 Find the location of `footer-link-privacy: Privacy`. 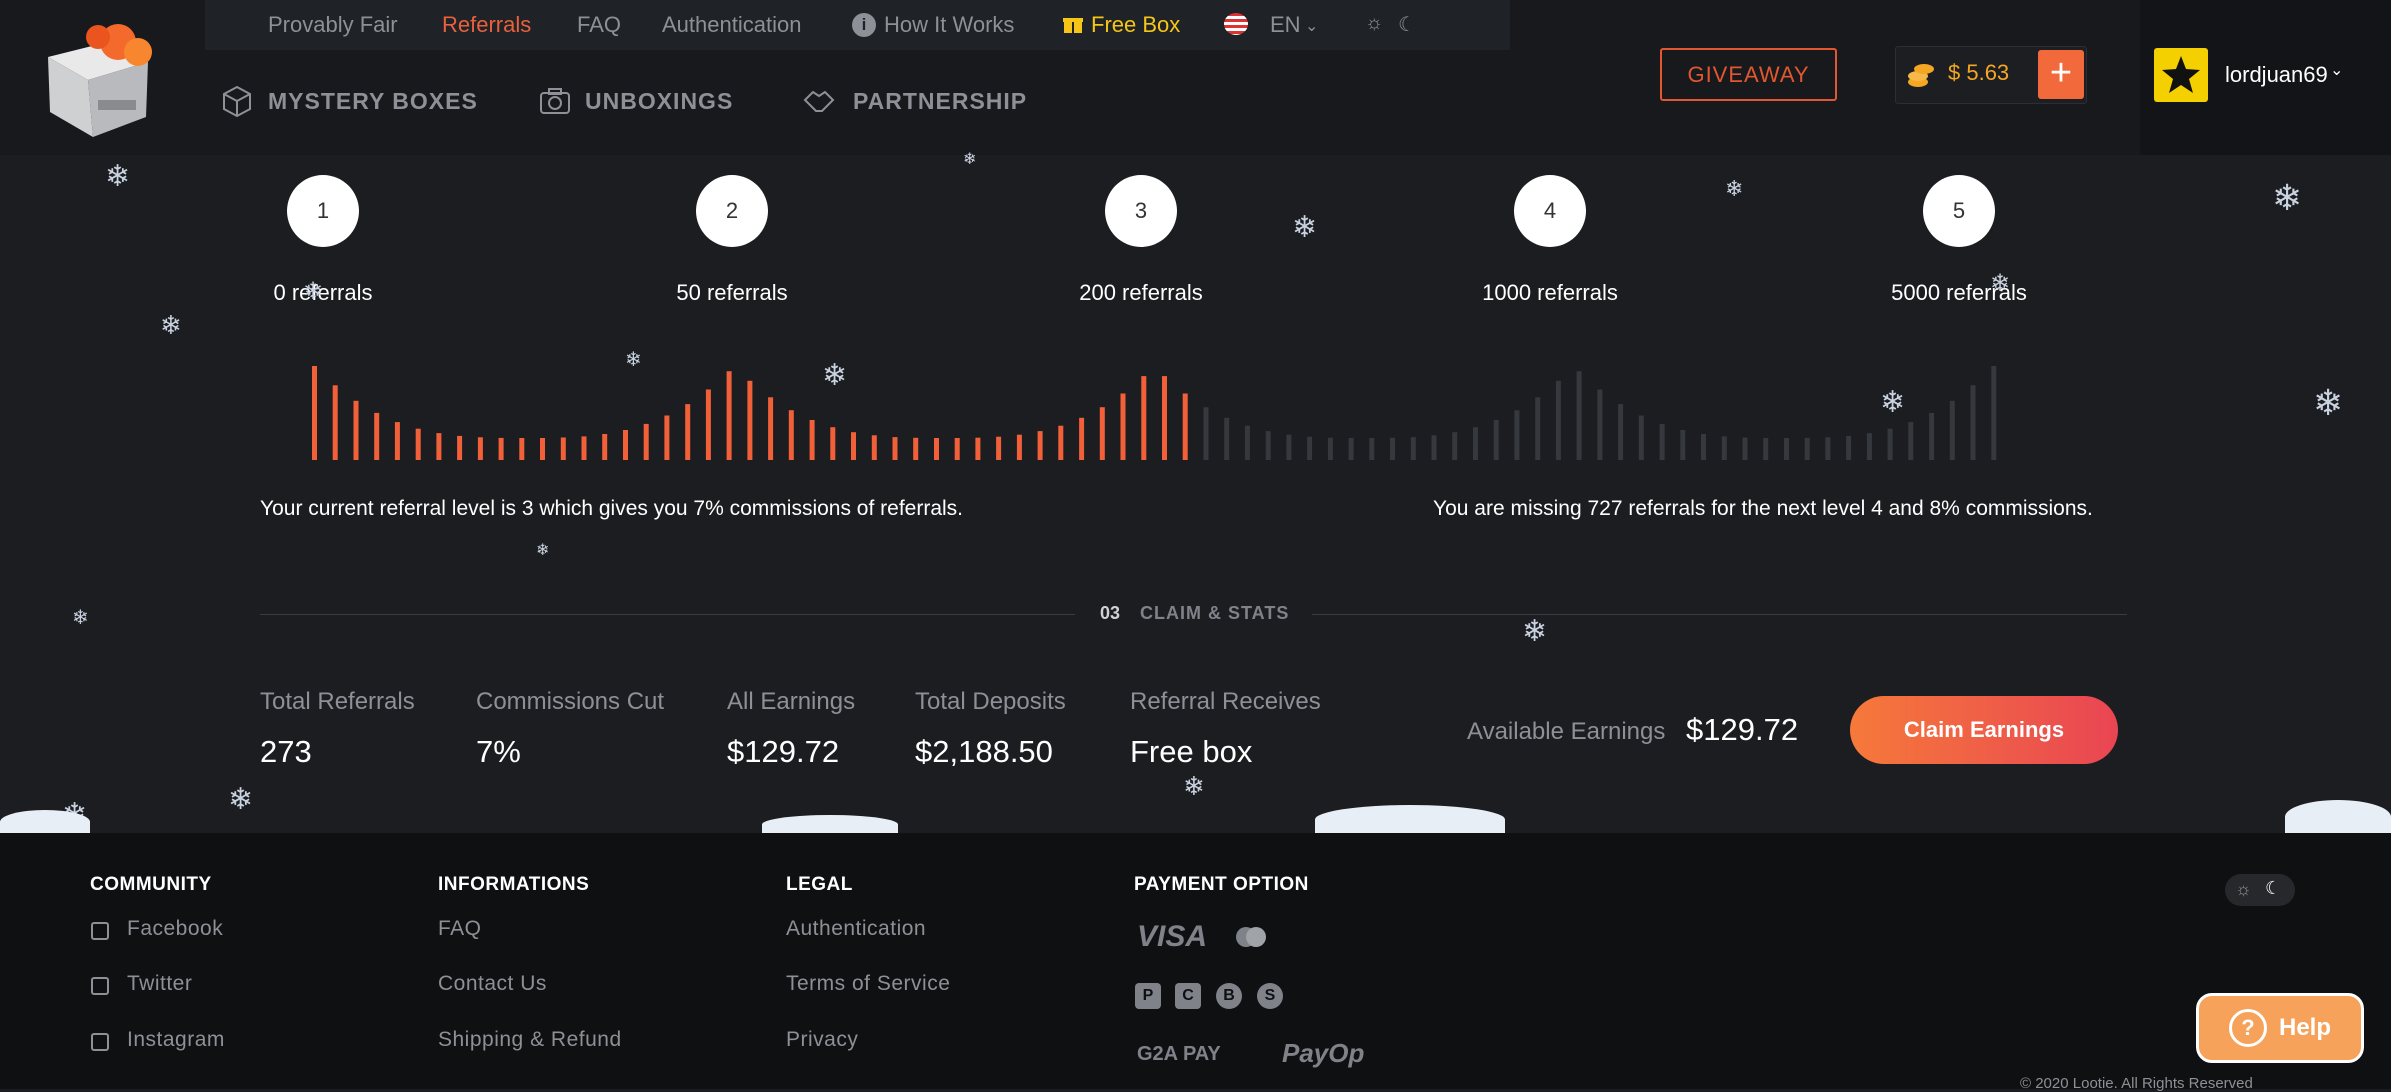

footer-link-privacy: Privacy is located at coordinates (822, 1040).